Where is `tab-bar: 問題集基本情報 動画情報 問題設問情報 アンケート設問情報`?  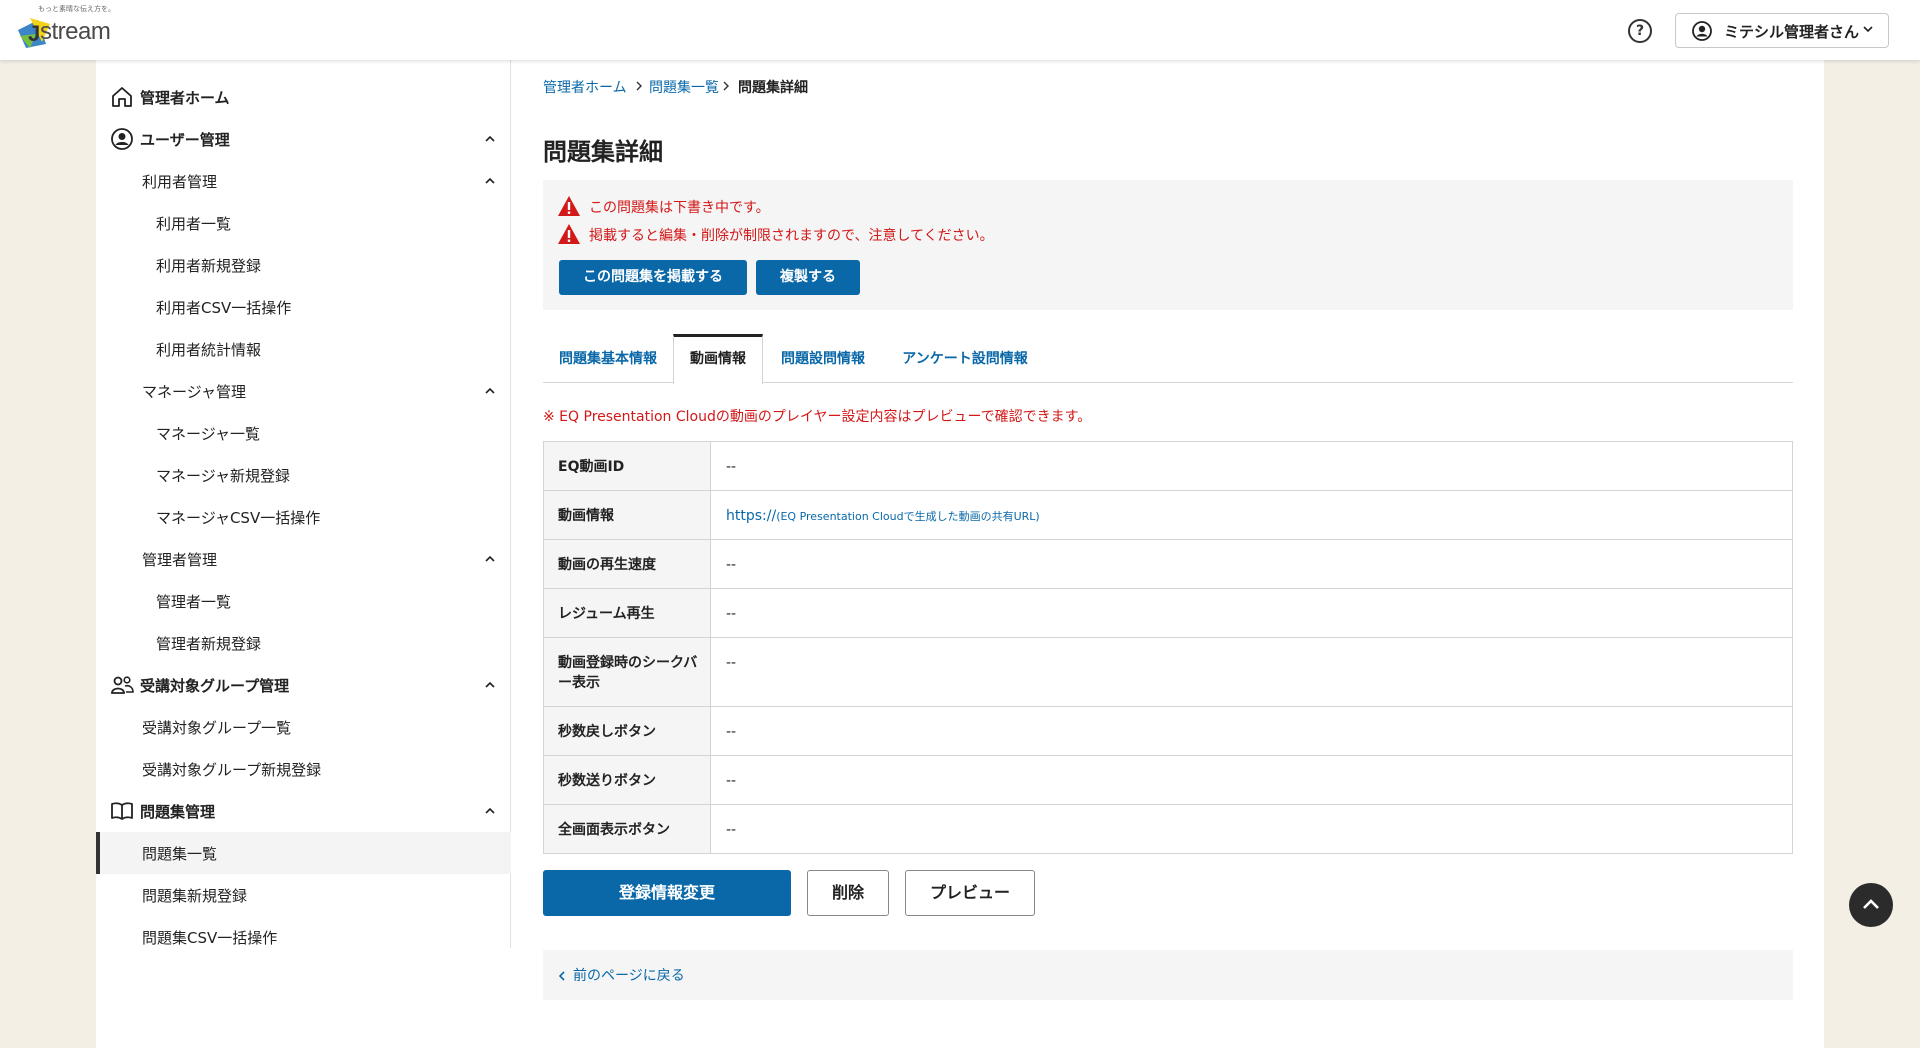 tab-bar: 問題集基本情報 動画情報 問題設問情報 アンケート設問情報 is located at coordinates (1168, 359).